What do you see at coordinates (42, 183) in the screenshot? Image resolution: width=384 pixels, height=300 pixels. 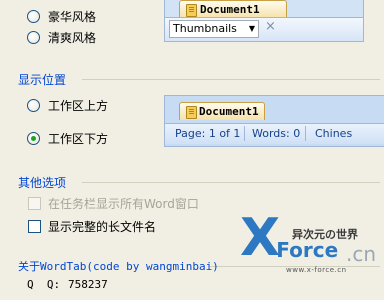 I see `other-group-title: 其他选项` at bounding box center [42, 183].